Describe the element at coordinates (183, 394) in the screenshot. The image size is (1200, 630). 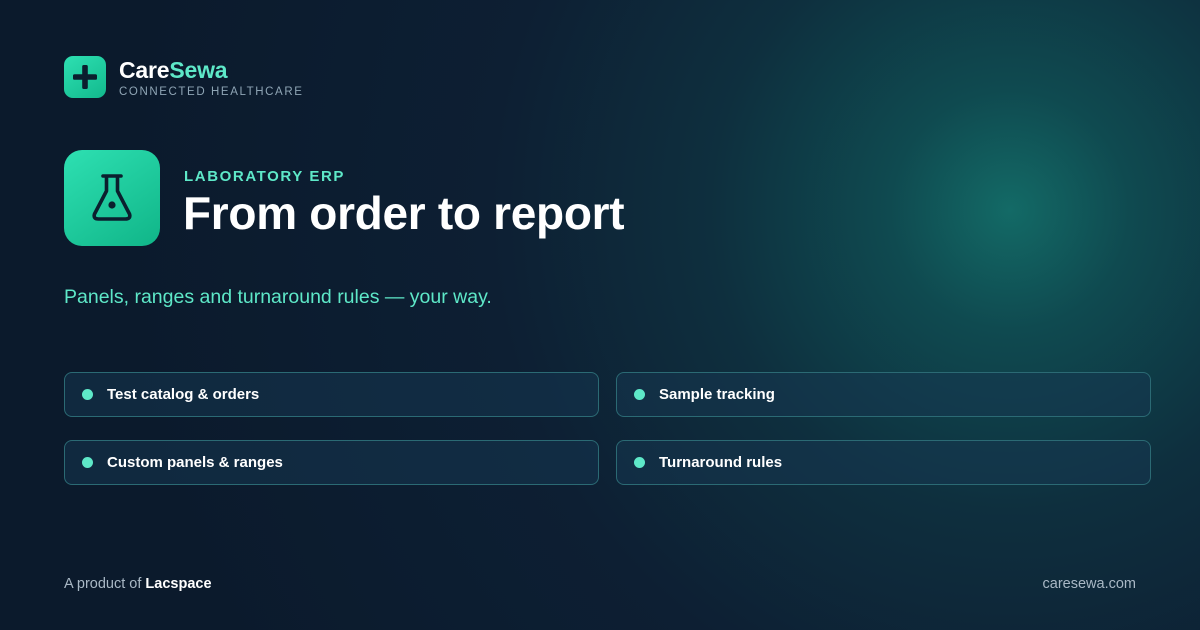
I see `feature-label: Test catalog & orders` at that location.